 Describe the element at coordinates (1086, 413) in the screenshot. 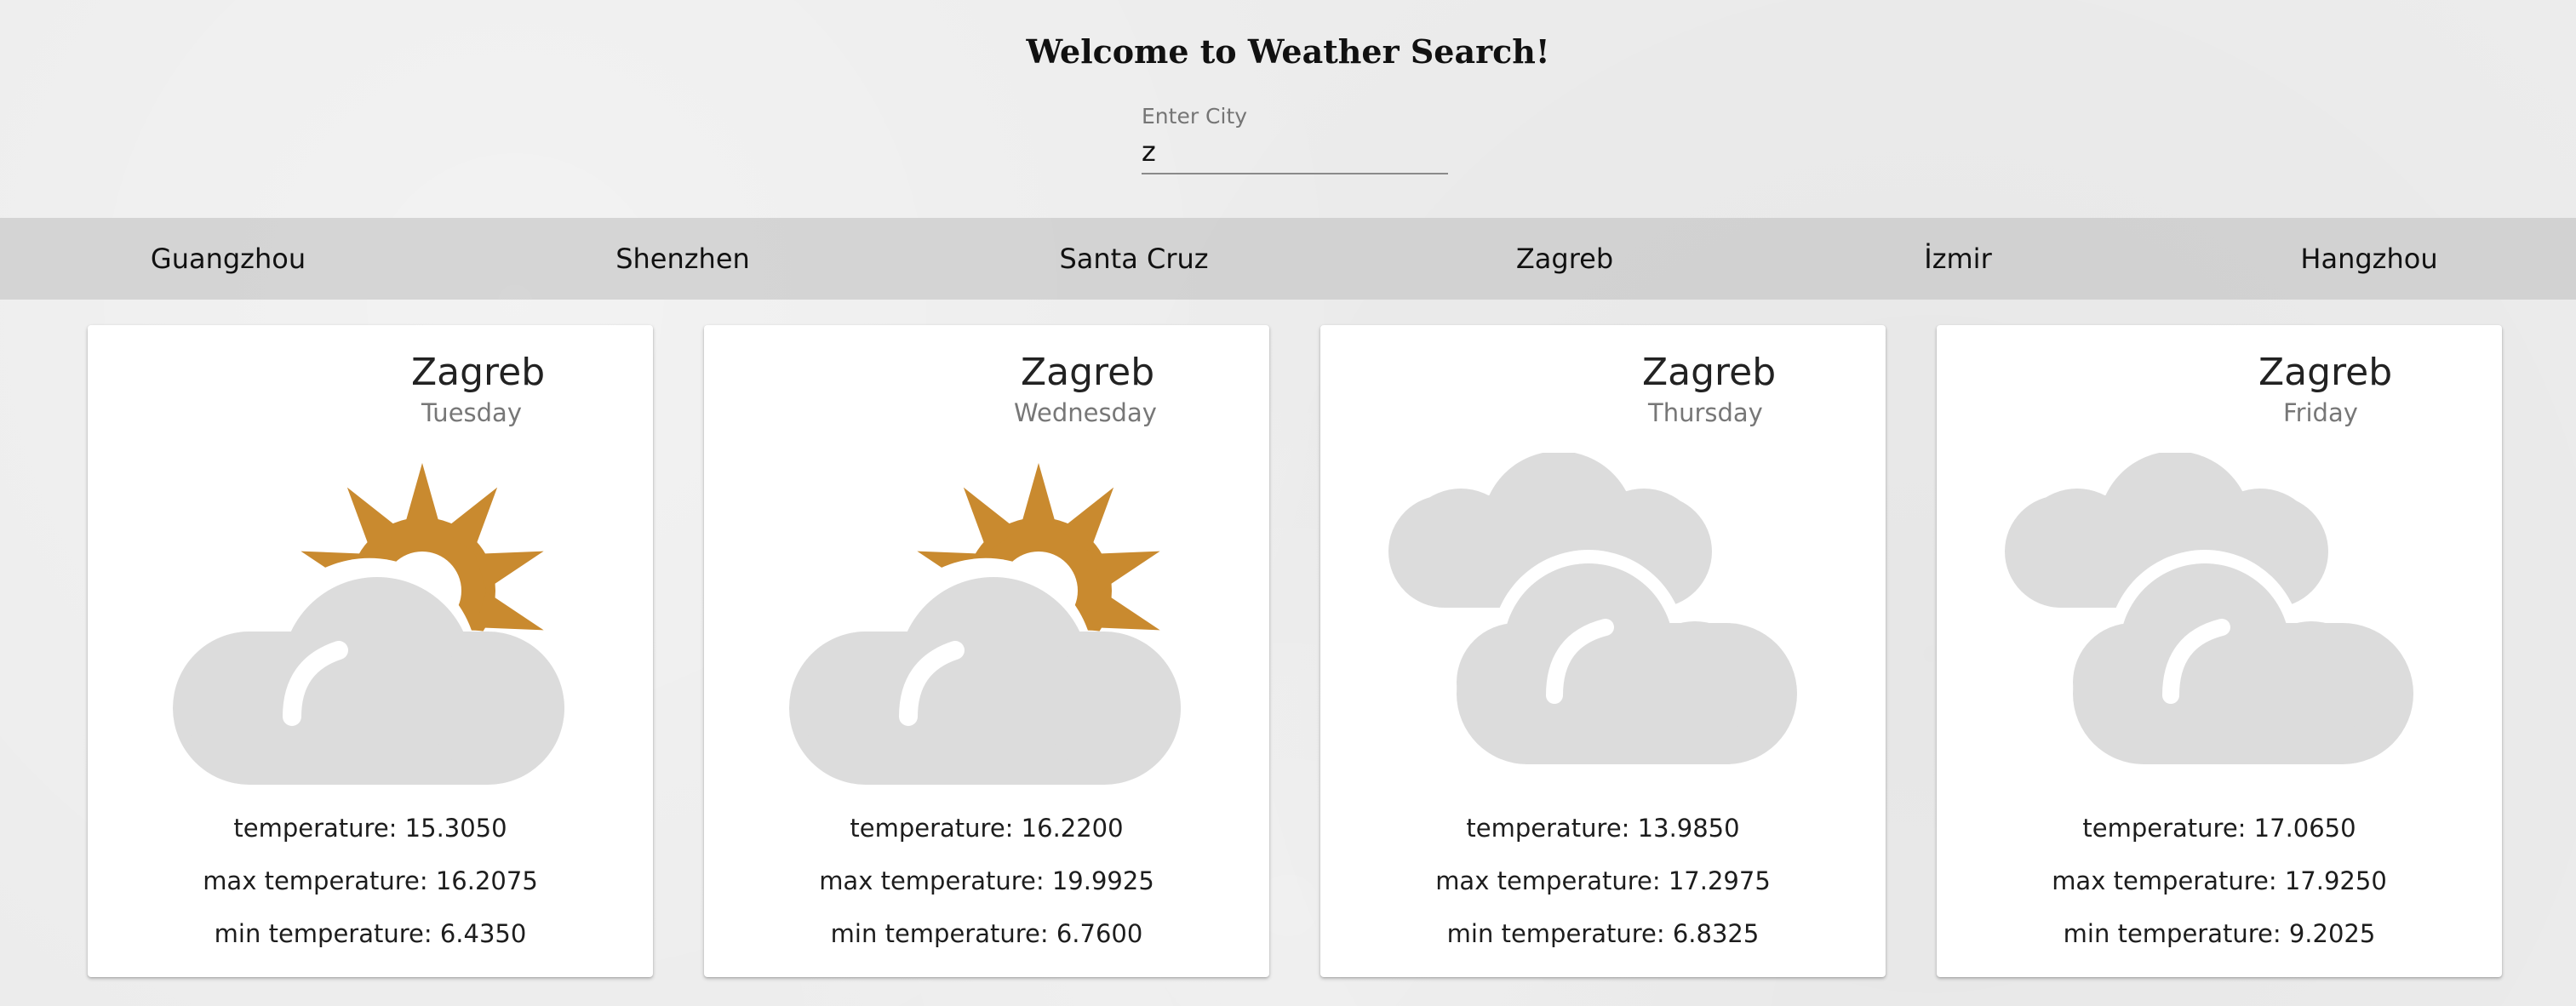

I see `card-day-name: Wednesday` at that location.